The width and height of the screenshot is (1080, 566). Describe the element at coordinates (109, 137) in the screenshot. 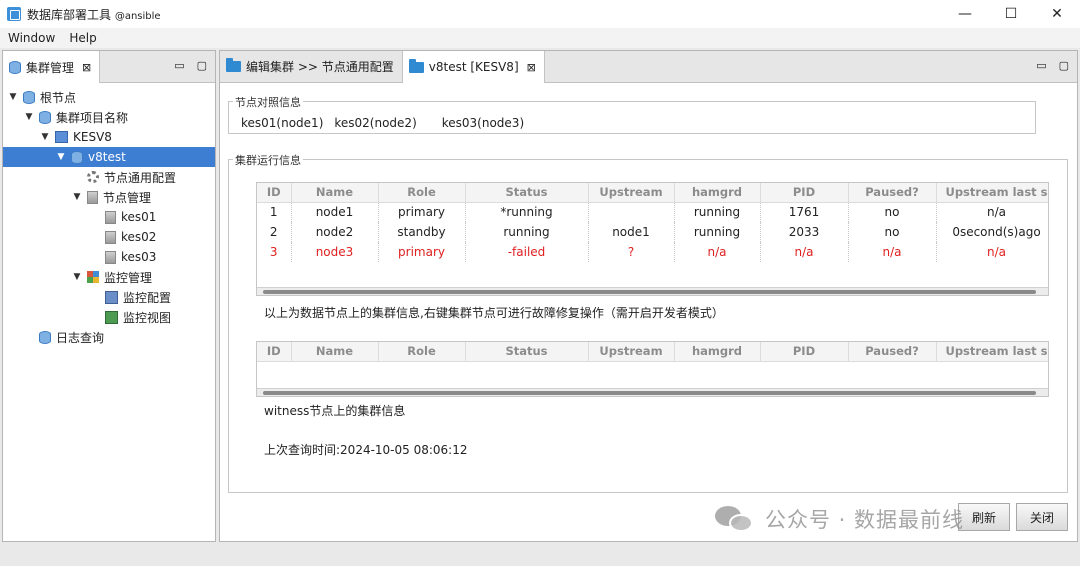

I see `tree-item-kesv8: ▼ KESV8` at that location.